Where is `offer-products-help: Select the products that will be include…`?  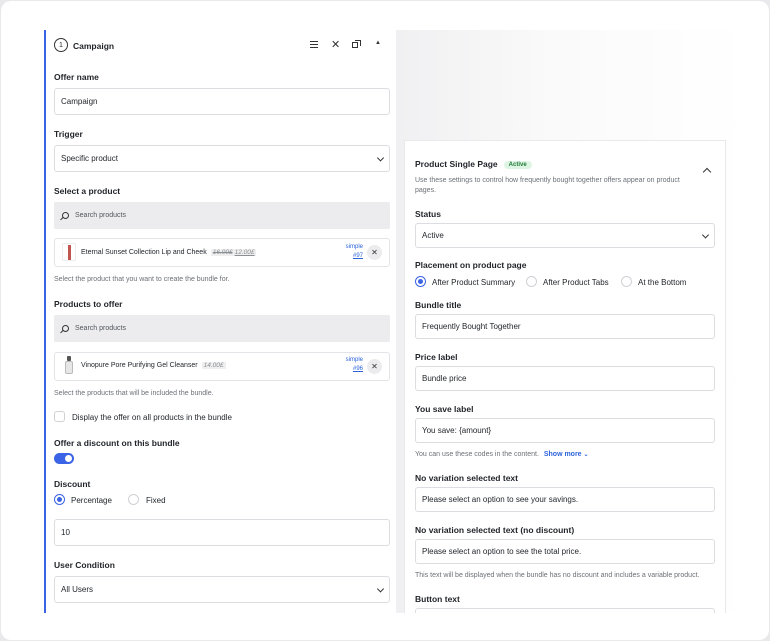 offer-products-help: Select the products that will be include… is located at coordinates (134, 393).